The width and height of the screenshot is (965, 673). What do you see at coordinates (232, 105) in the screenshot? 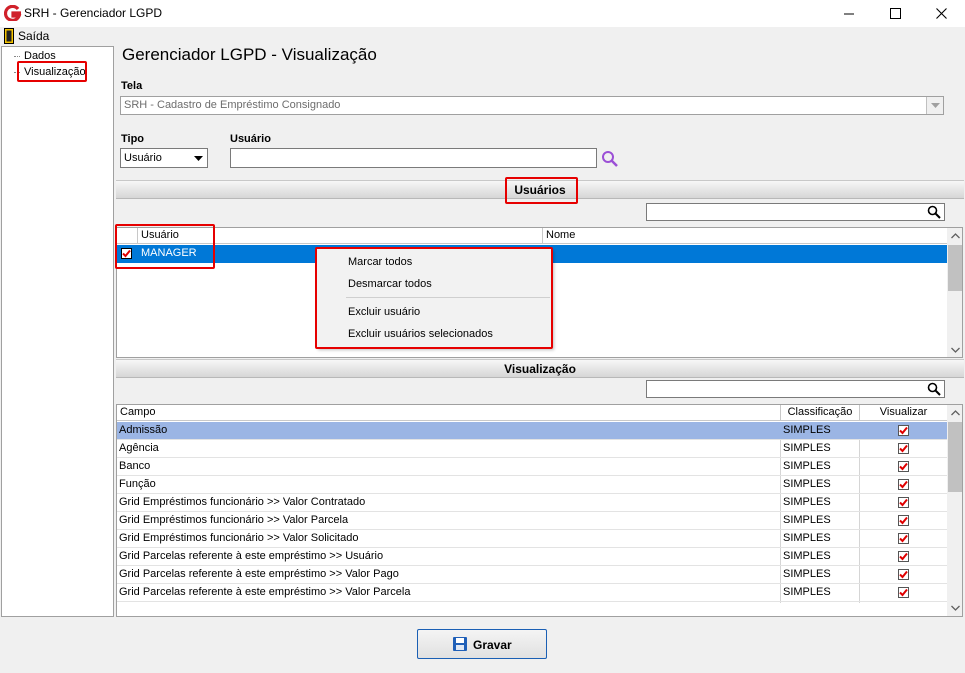
I see `tela-combobox-value: SRH - Cadastro de Empréstimo Consignado` at bounding box center [232, 105].